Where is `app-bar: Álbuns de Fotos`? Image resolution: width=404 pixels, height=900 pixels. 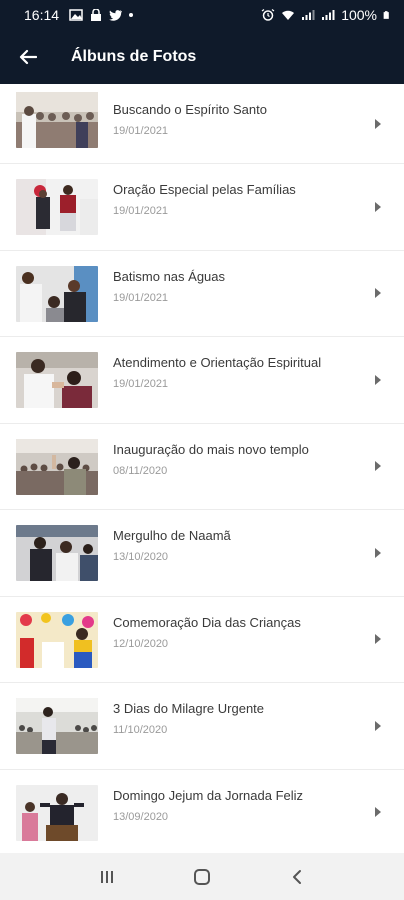 app-bar: Álbuns de Fotos is located at coordinates (202, 57).